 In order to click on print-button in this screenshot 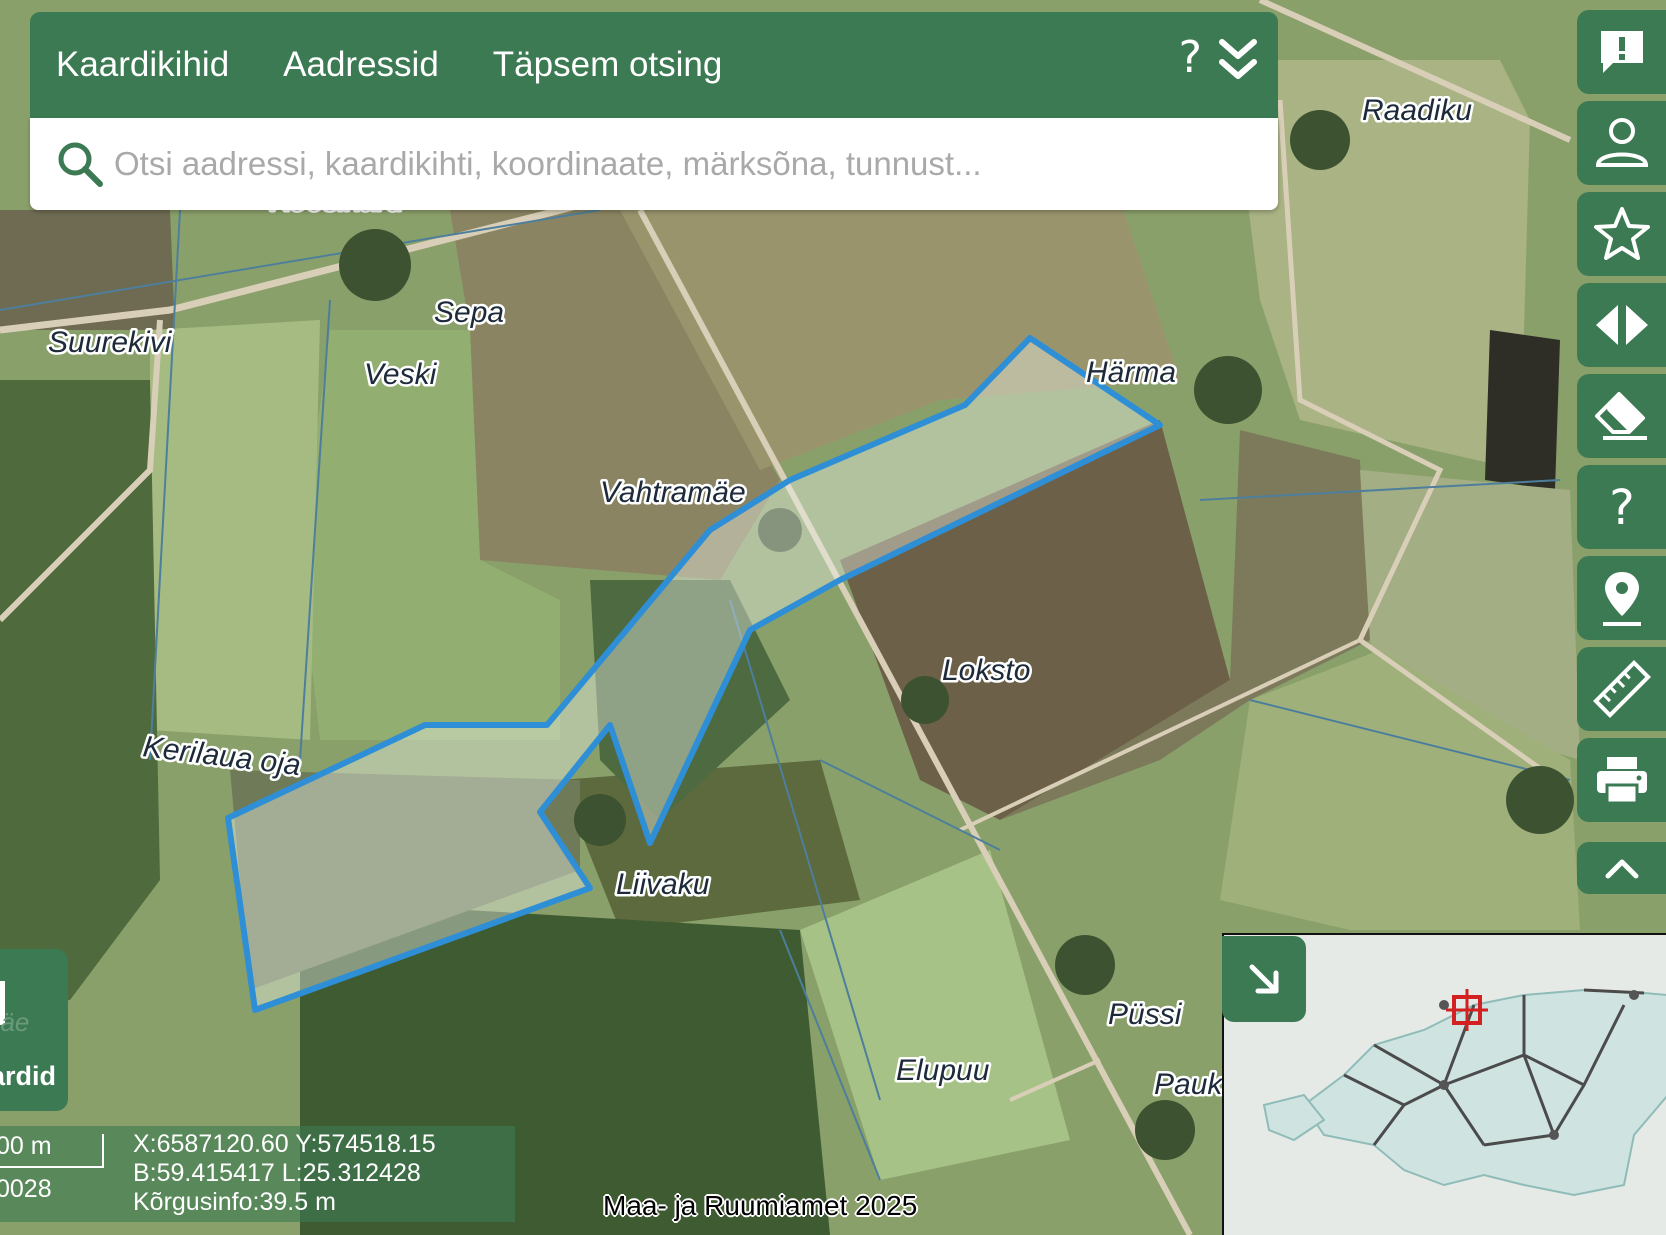, I will do `click(1621, 780)`.